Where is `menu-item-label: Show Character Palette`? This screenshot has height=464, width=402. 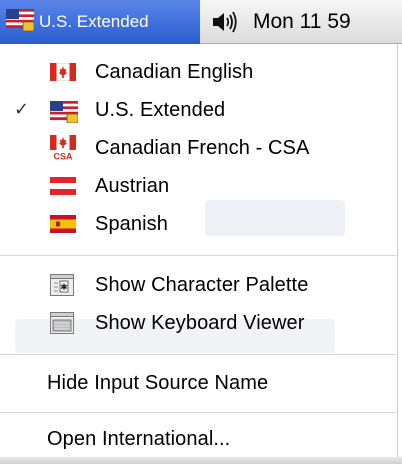 menu-item-label: Show Character Palette is located at coordinates (202, 285).